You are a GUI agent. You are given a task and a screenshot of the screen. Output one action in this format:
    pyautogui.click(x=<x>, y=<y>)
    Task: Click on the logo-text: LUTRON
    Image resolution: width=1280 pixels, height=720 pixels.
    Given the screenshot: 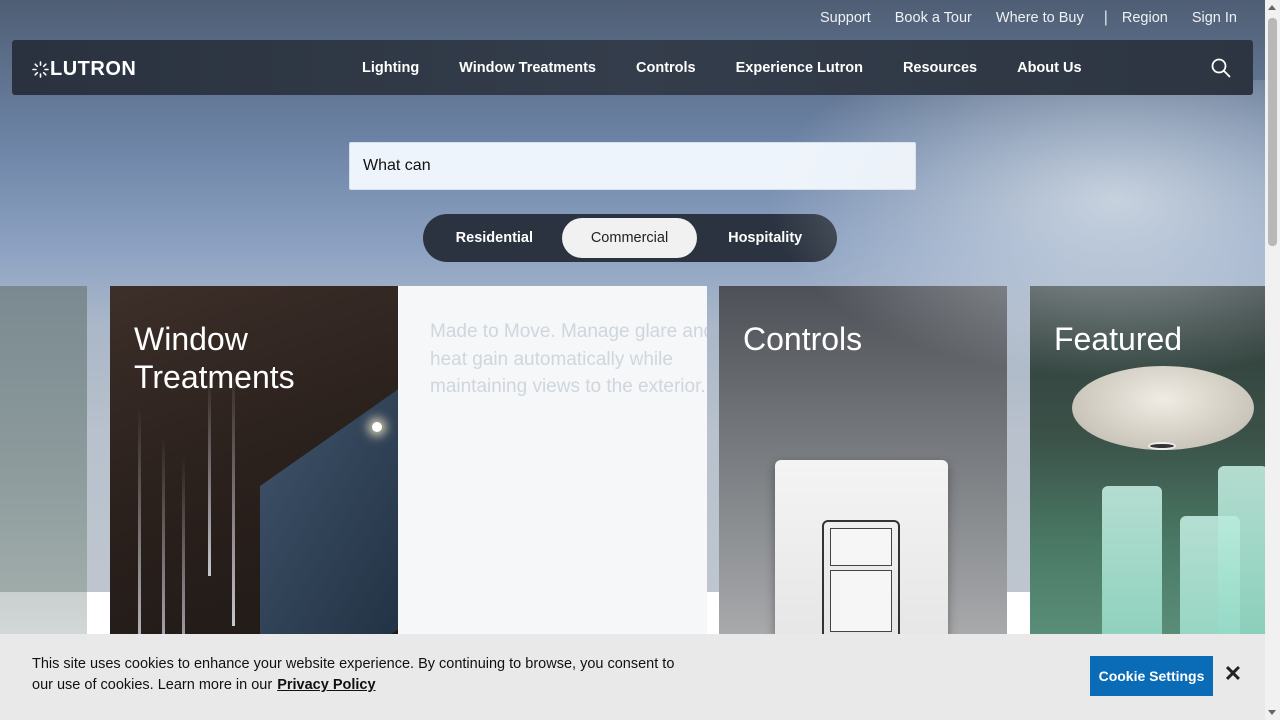 What is the action you would take?
    pyautogui.click(x=93, y=69)
    